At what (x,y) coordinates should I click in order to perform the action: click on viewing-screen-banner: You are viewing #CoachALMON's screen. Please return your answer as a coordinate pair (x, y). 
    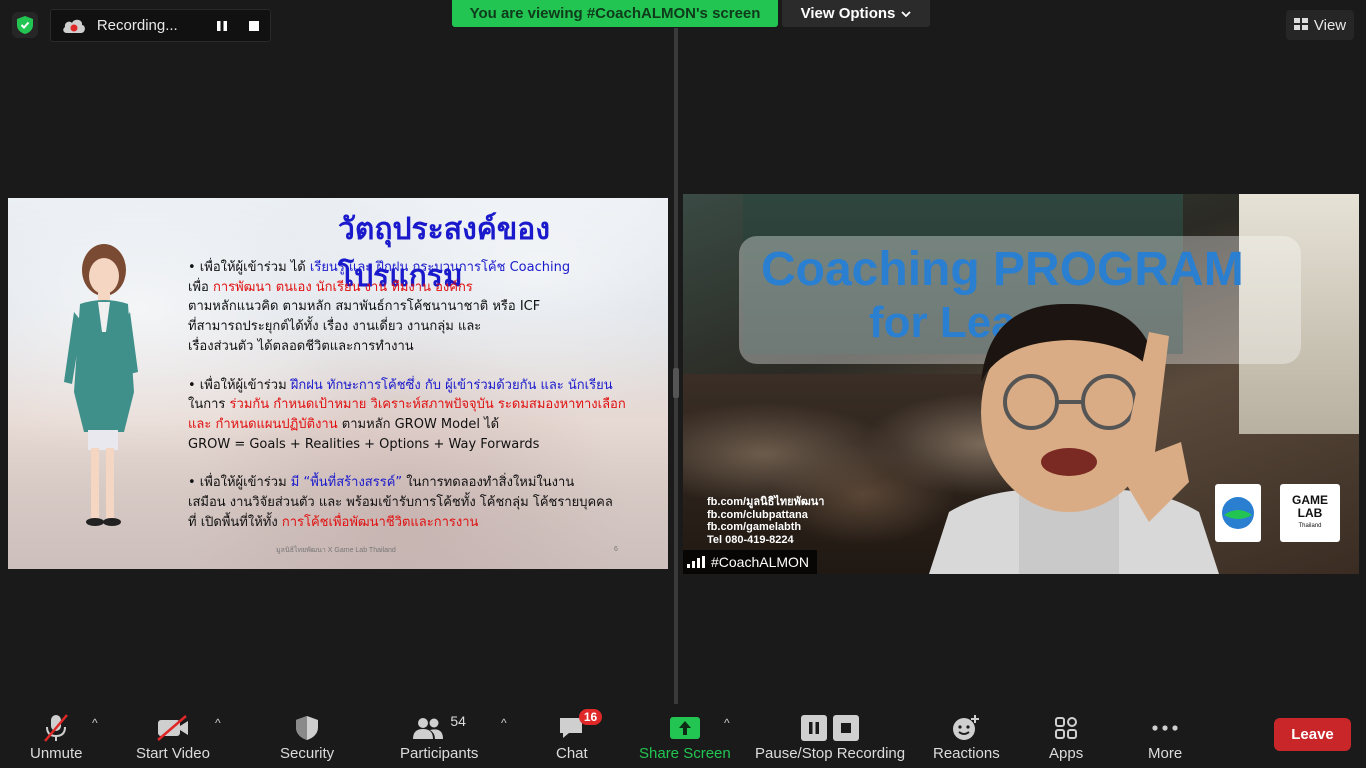
    Looking at the image, I should click on (615, 13).